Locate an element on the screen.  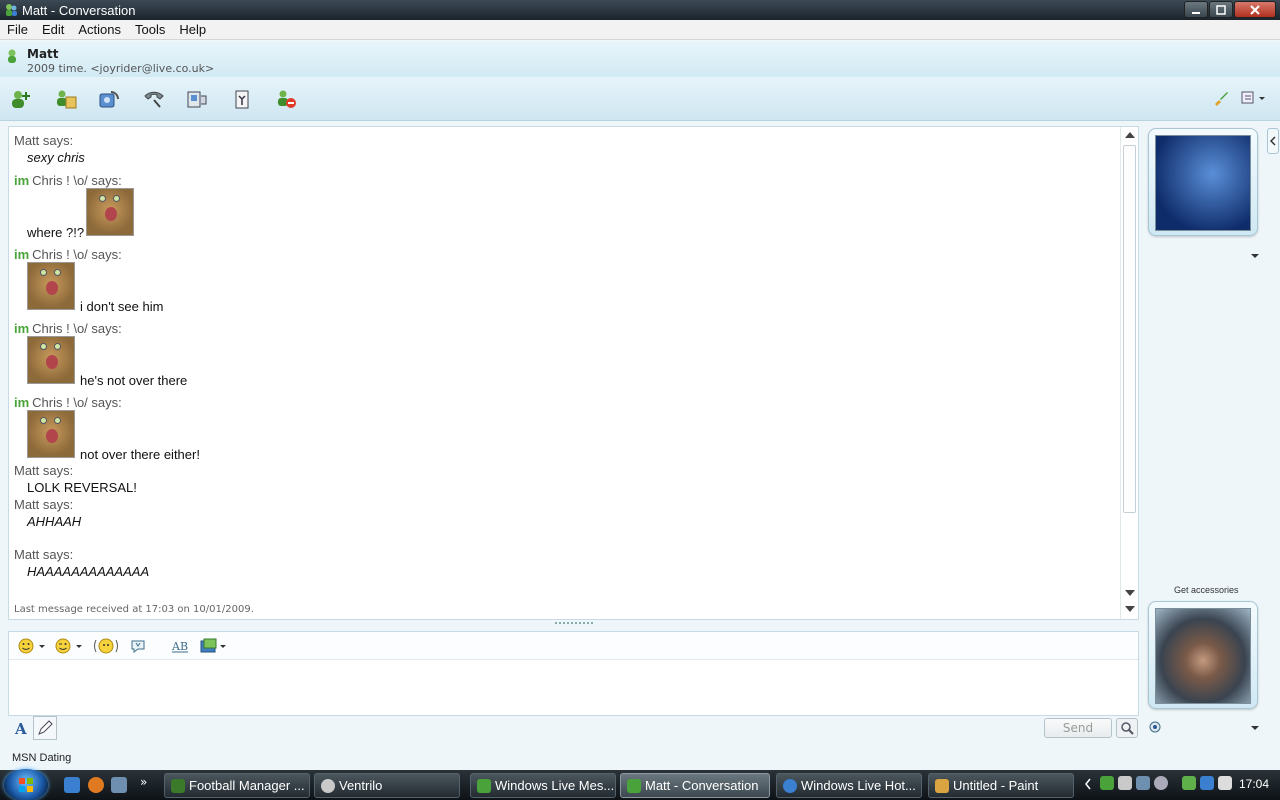
send-button: Send is located at coordinates (1078, 728).